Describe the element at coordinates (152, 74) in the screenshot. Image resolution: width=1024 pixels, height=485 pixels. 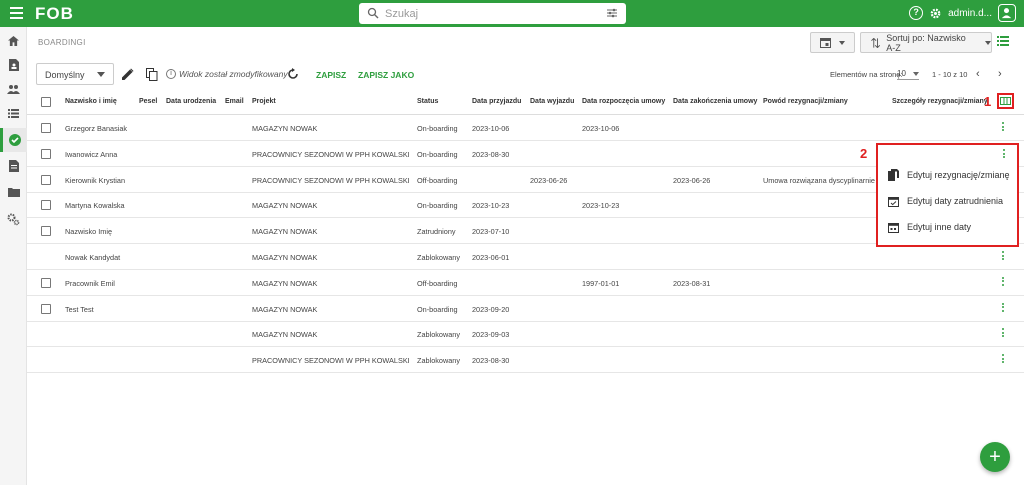
I see `copy-icon` at that location.